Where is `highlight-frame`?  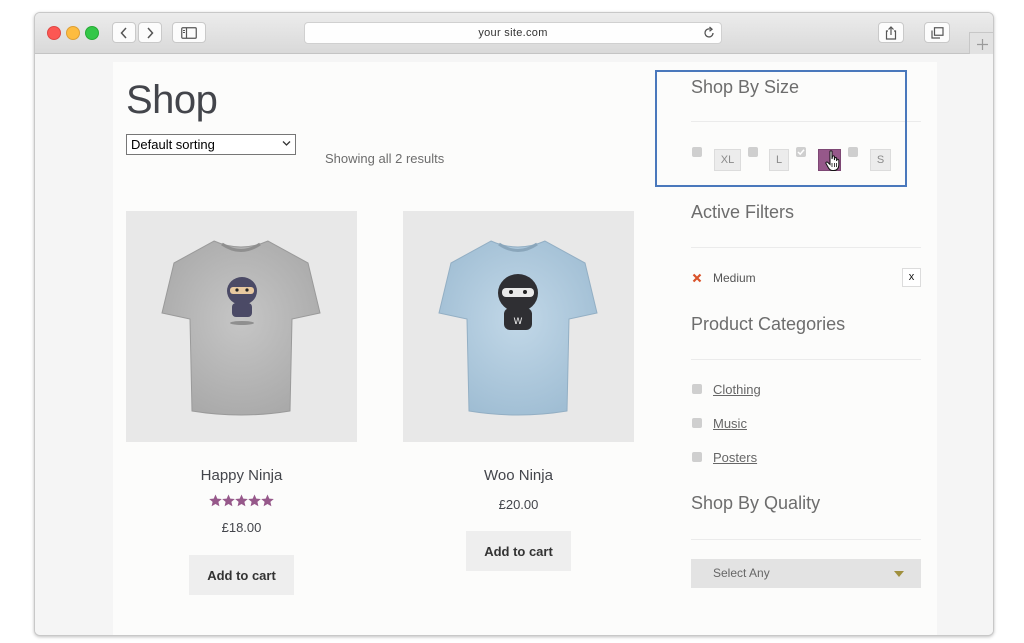
highlight-frame is located at coordinates (781, 128).